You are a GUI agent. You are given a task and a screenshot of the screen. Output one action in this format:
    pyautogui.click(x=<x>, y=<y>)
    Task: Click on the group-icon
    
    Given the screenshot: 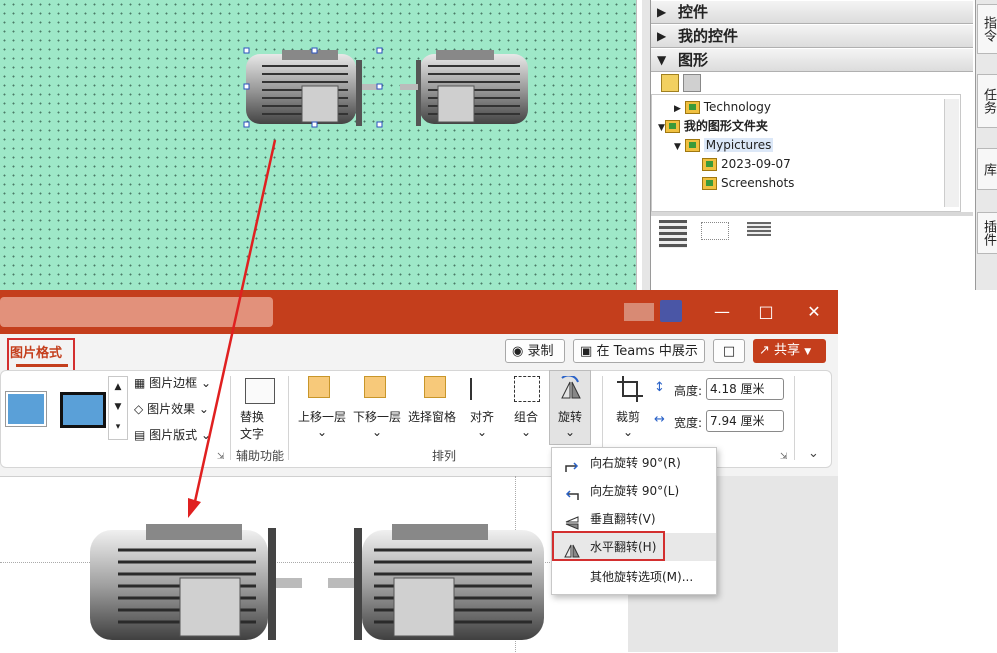 What is the action you would take?
    pyautogui.click(x=527, y=389)
    